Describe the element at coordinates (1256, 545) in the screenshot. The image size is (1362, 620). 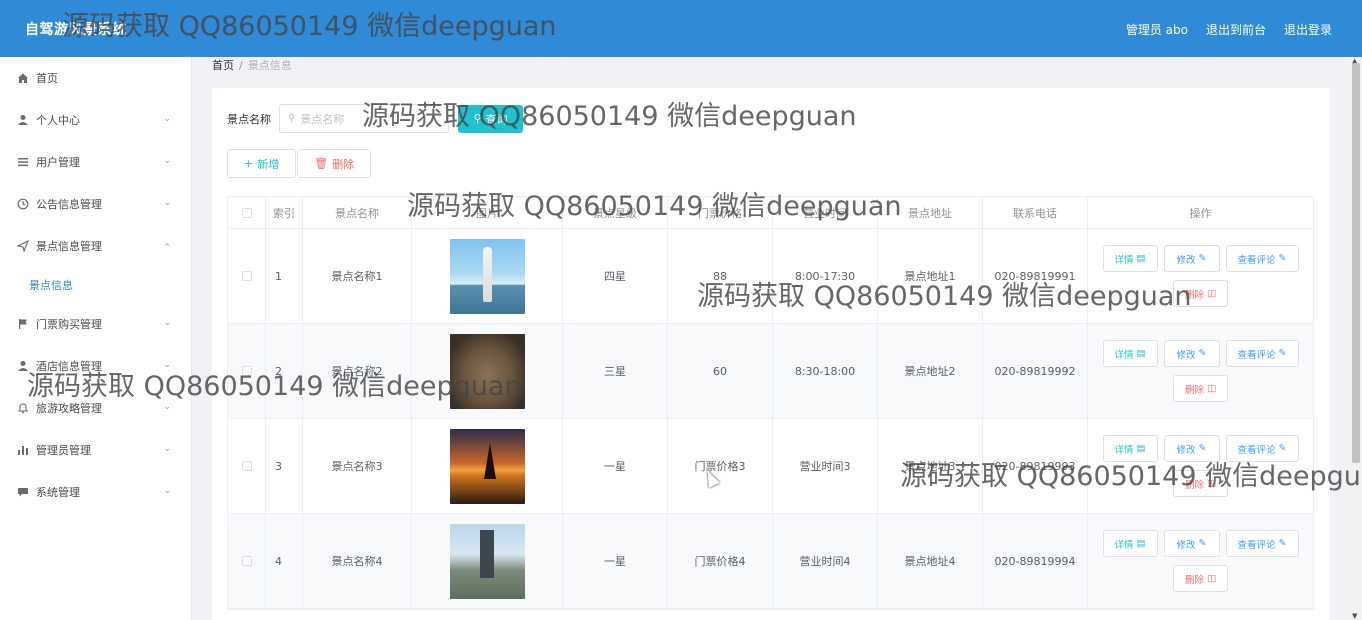
I see `comment-label: 查看评论` at that location.